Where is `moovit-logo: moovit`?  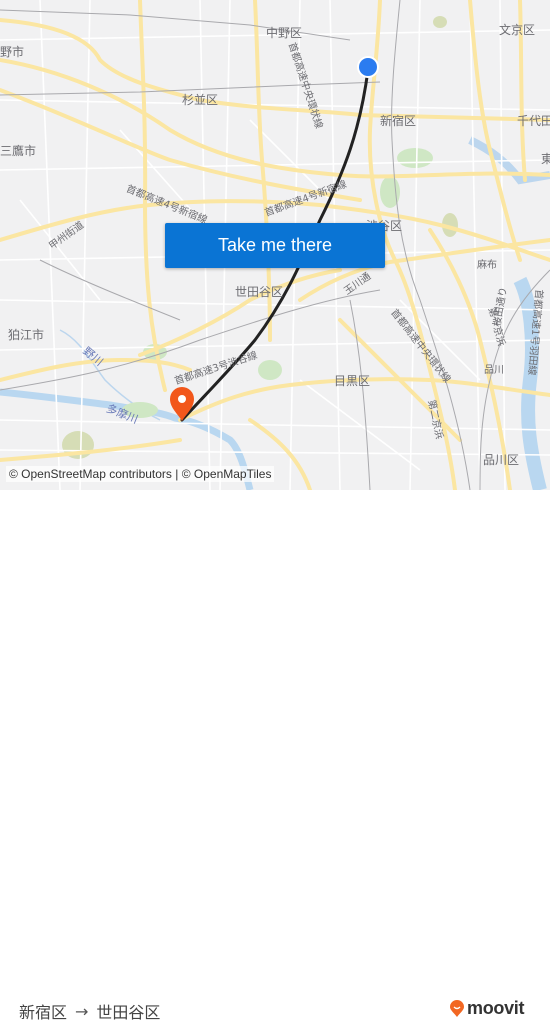 moovit-logo: moovit is located at coordinates (487, 1008).